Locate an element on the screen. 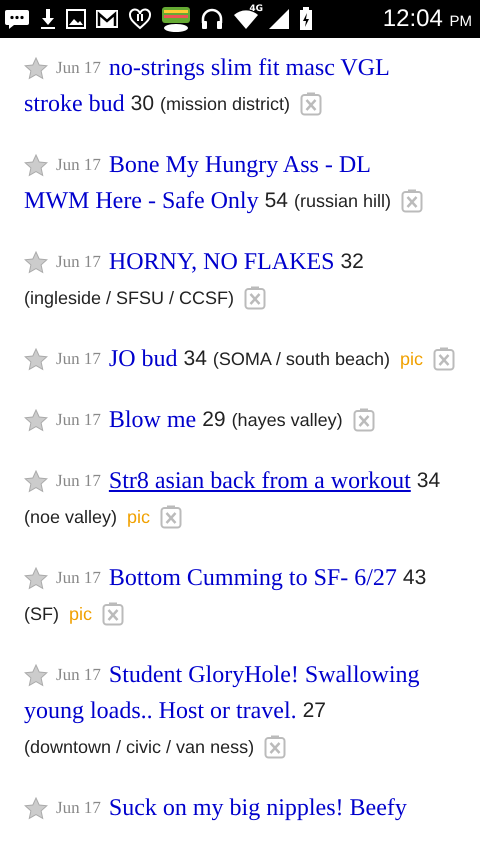 Image resolution: width=480 pixels, height=854 pixels. location: (SOMA / south beach) is located at coordinates (301, 359).